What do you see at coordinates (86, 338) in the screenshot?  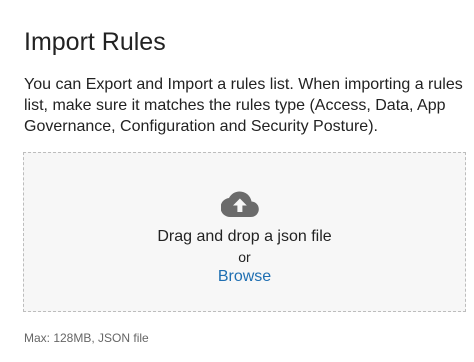 I see `file-size-hint: Max: 128MB, JSON file` at bounding box center [86, 338].